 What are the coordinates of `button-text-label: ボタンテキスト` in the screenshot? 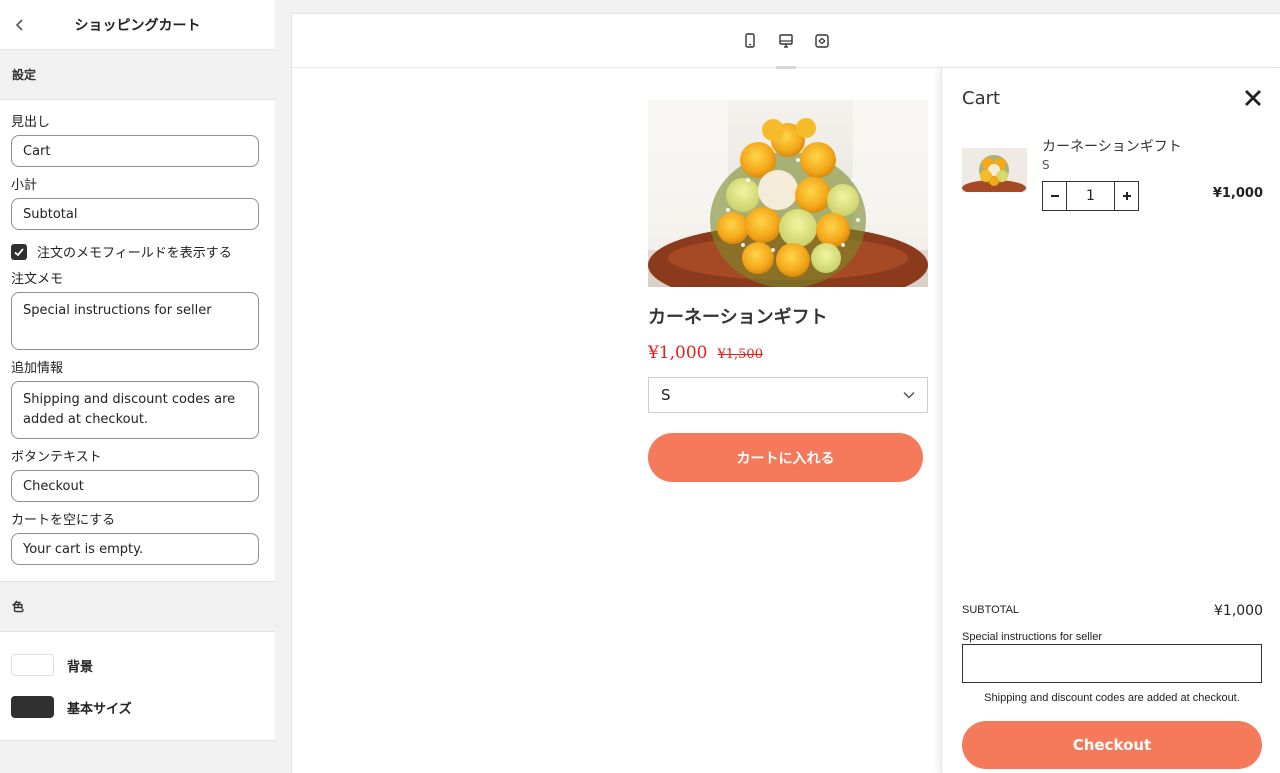 It's located at (56, 457).